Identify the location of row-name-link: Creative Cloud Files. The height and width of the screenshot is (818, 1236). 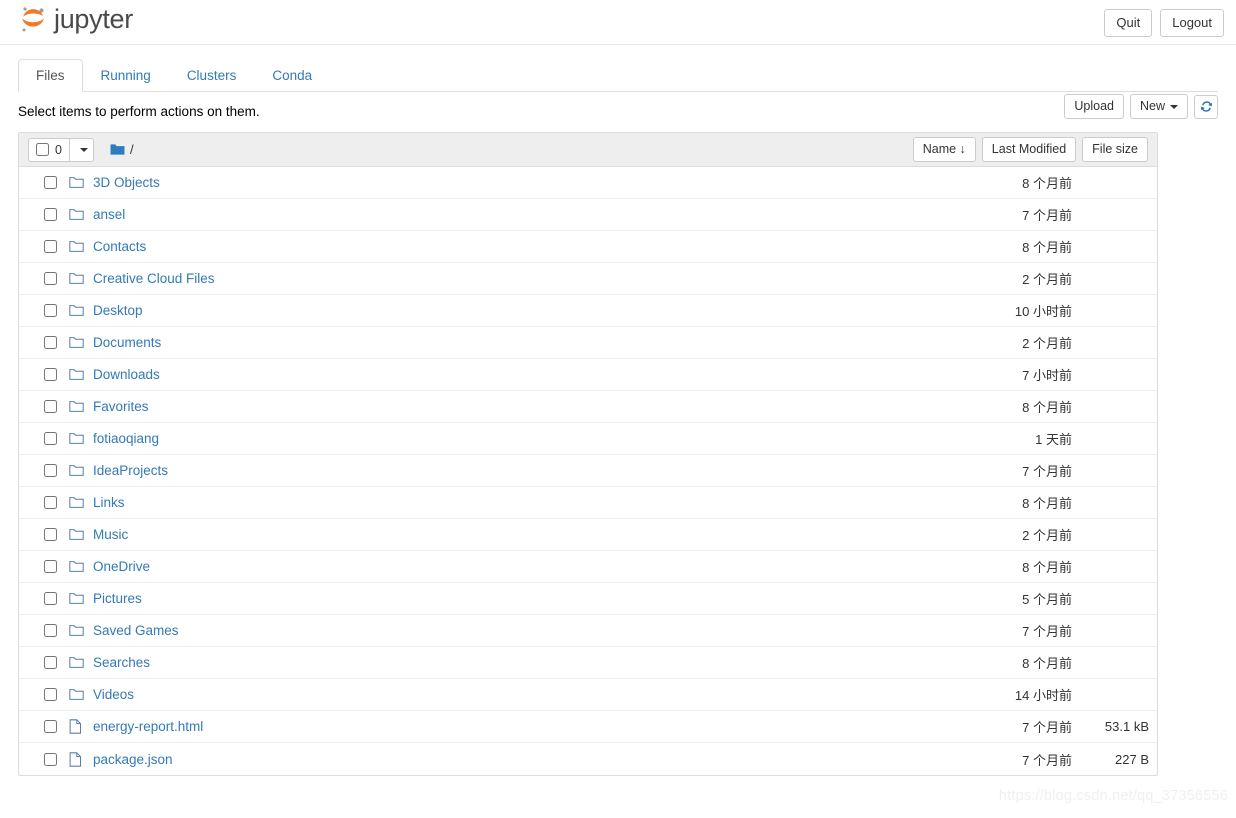
(154, 278).